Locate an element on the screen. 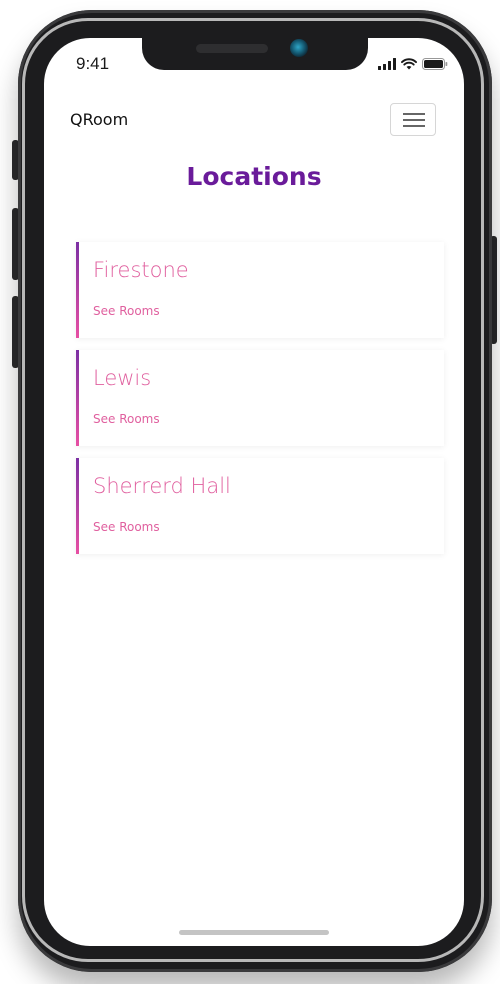  status-time: 9:41 is located at coordinates (93, 63).